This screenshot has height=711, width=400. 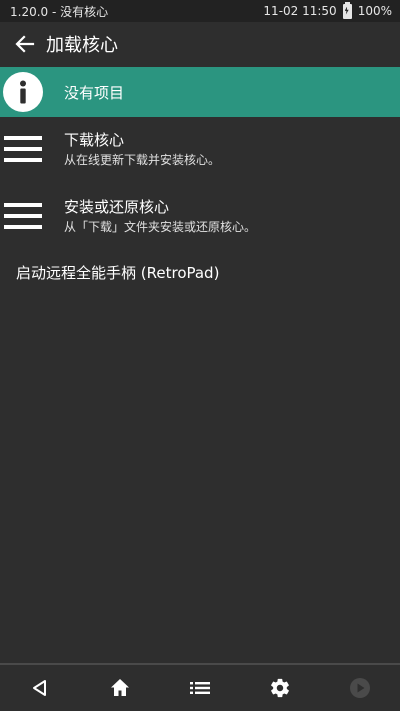 I want to click on page-title: 加载核心, so click(x=82, y=45).